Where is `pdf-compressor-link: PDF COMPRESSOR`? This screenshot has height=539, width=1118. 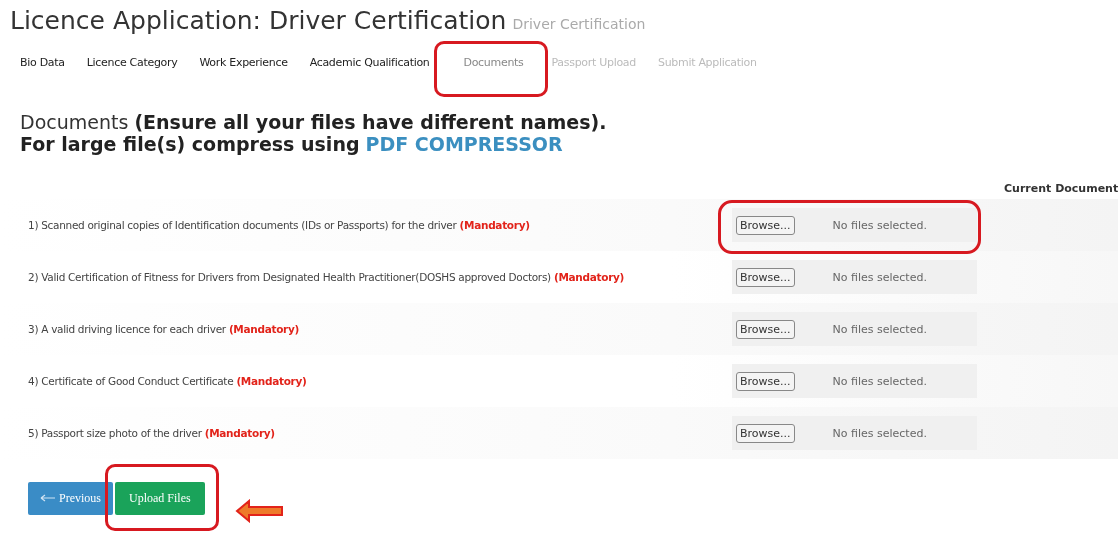 pdf-compressor-link: PDF COMPRESSOR is located at coordinates (464, 144).